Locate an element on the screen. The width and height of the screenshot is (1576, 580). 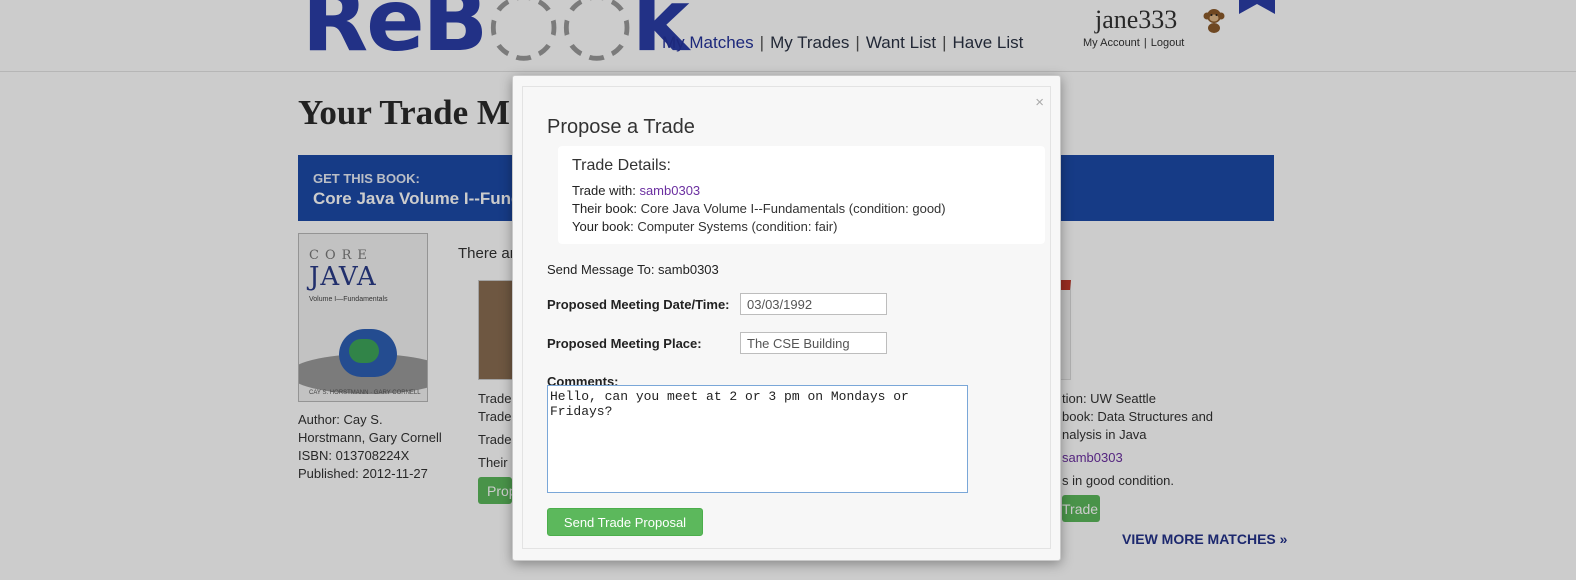
close-icon: × is located at coordinates (1039, 102).